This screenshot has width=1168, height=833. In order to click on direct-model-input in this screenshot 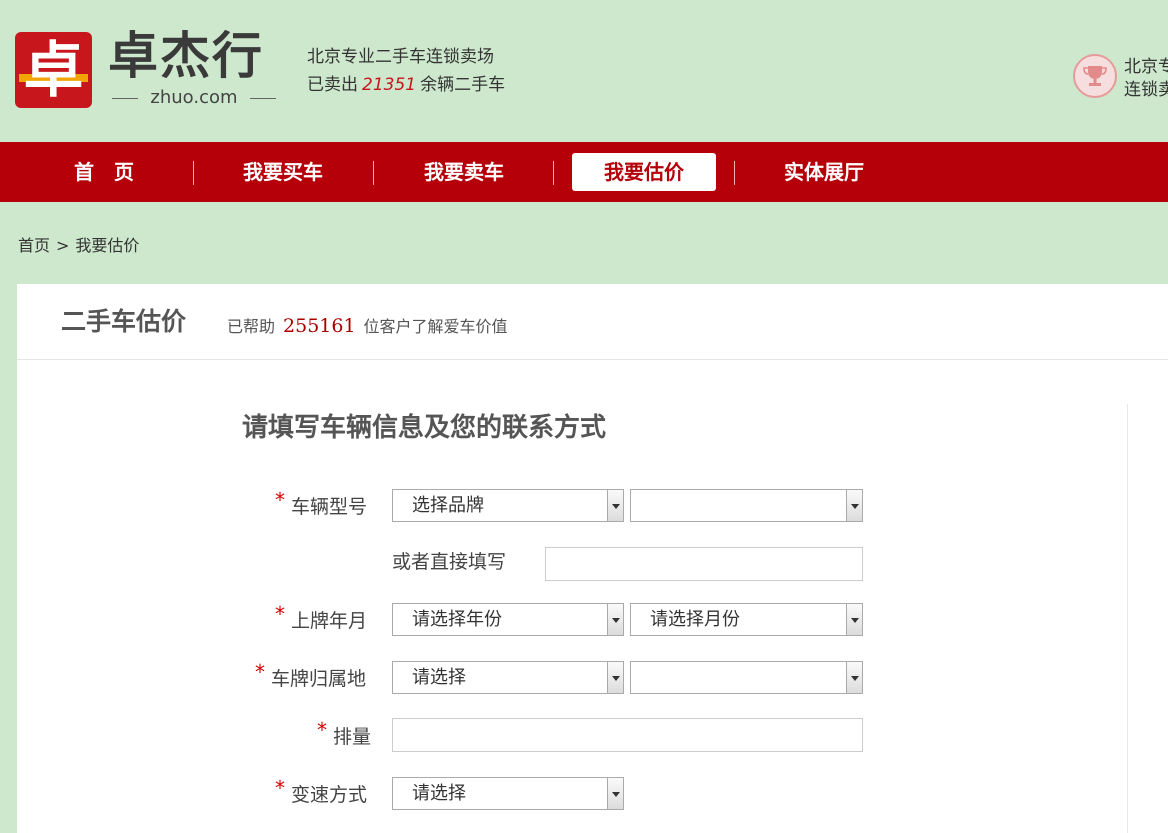, I will do `click(704, 564)`.